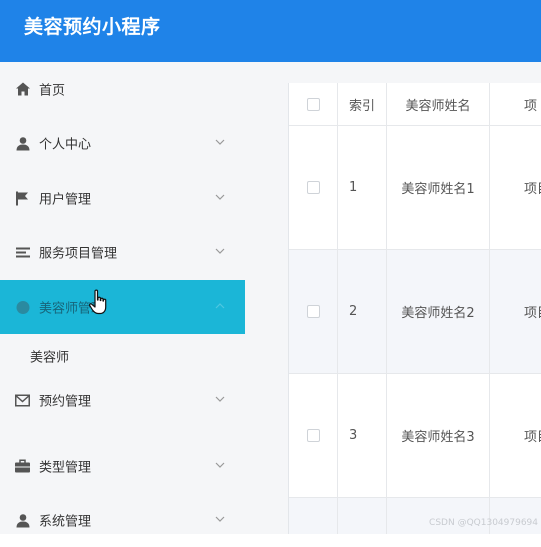 This screenshot has width=541, height=547. What do you see at coordinates (122, 89) in the screenshot?
I see `sidebar-item-home: 首页` at bounding box center [122, 89].